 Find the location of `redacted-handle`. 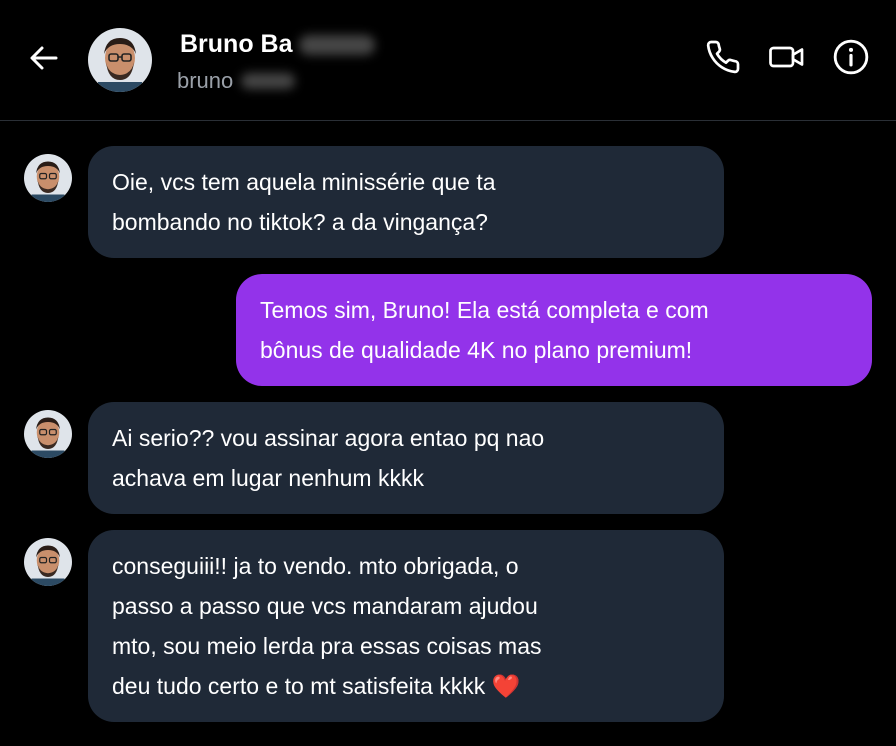

redacted-handle is located at coordinates (268, 81).